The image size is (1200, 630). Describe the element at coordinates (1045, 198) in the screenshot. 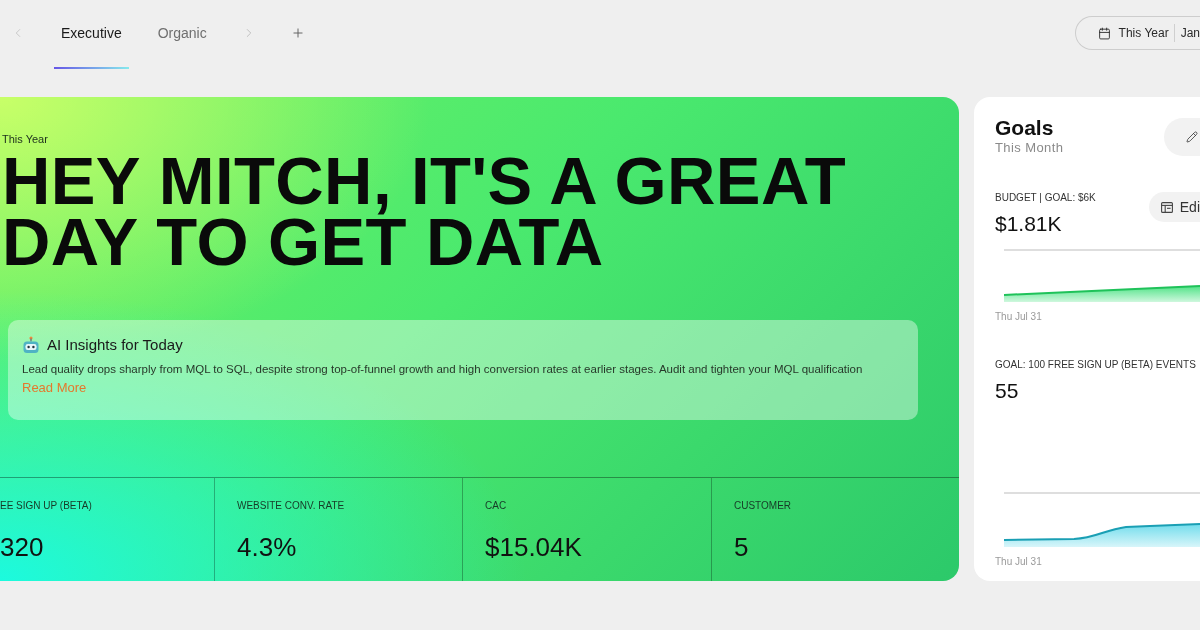

I see `goal-label: BUDGET | GOAL: $6K` at that location.